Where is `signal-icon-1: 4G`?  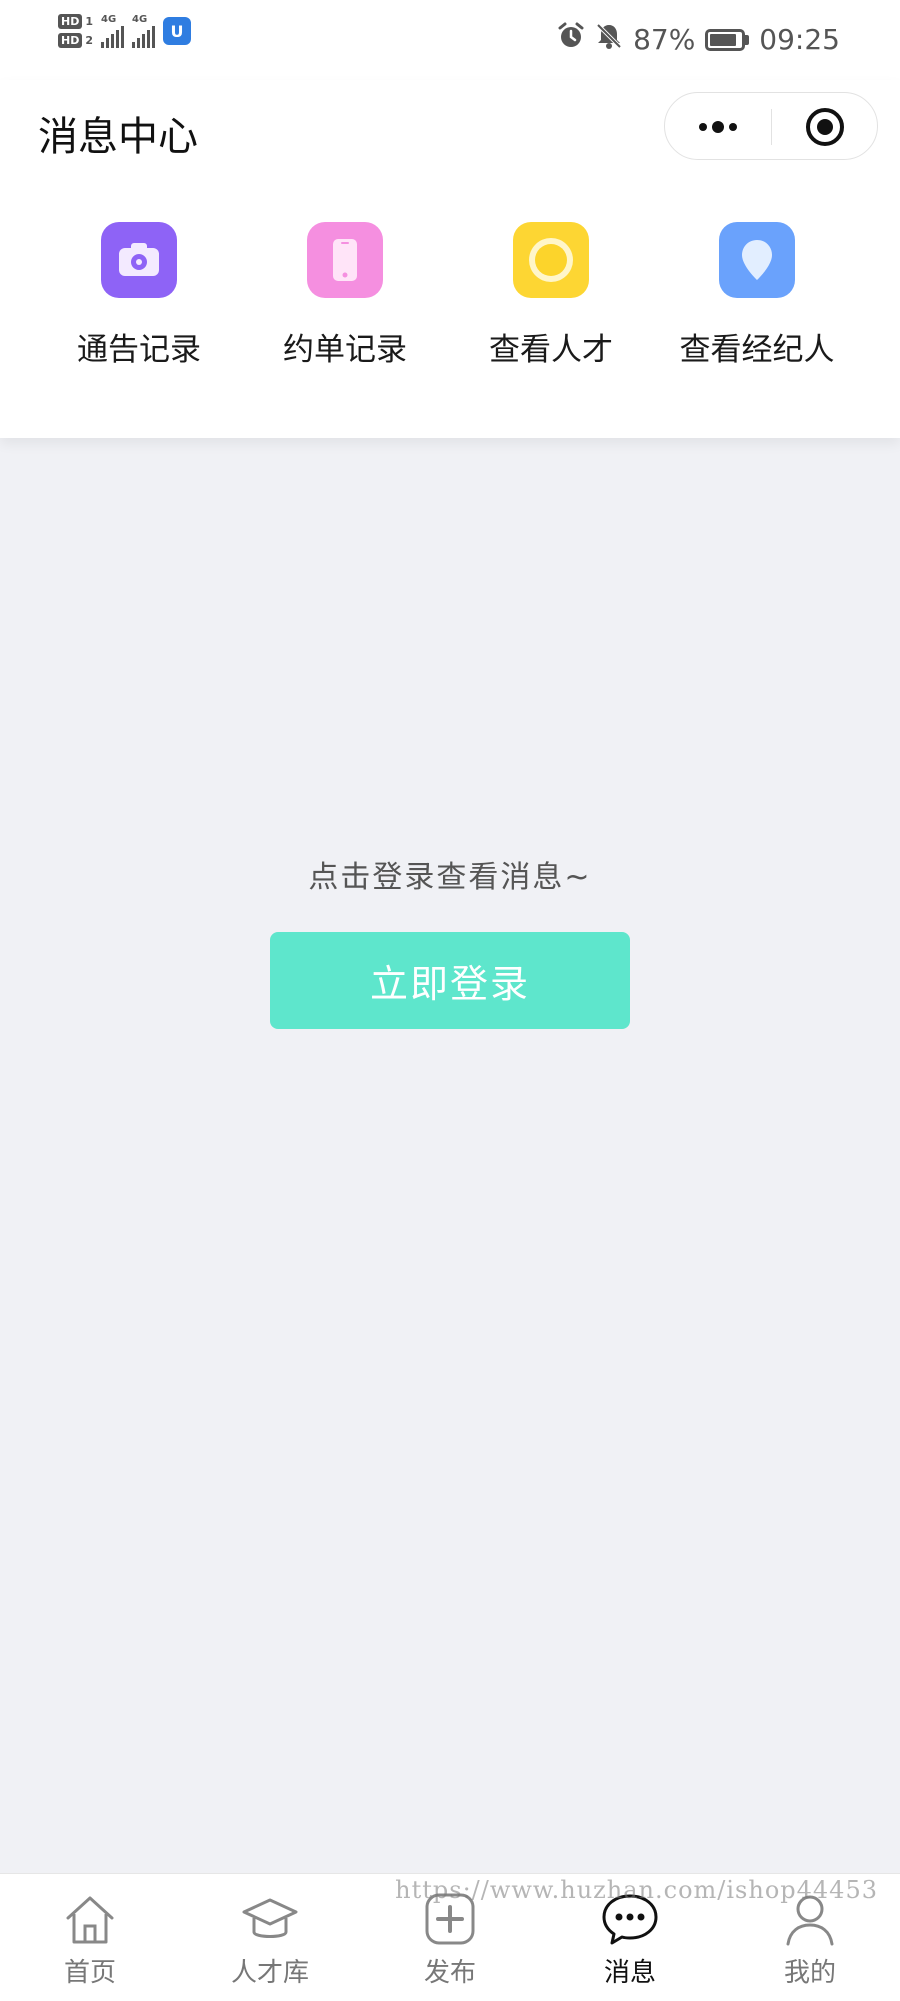 signal-icon-1: 4G is located at coordinates (112, 31).